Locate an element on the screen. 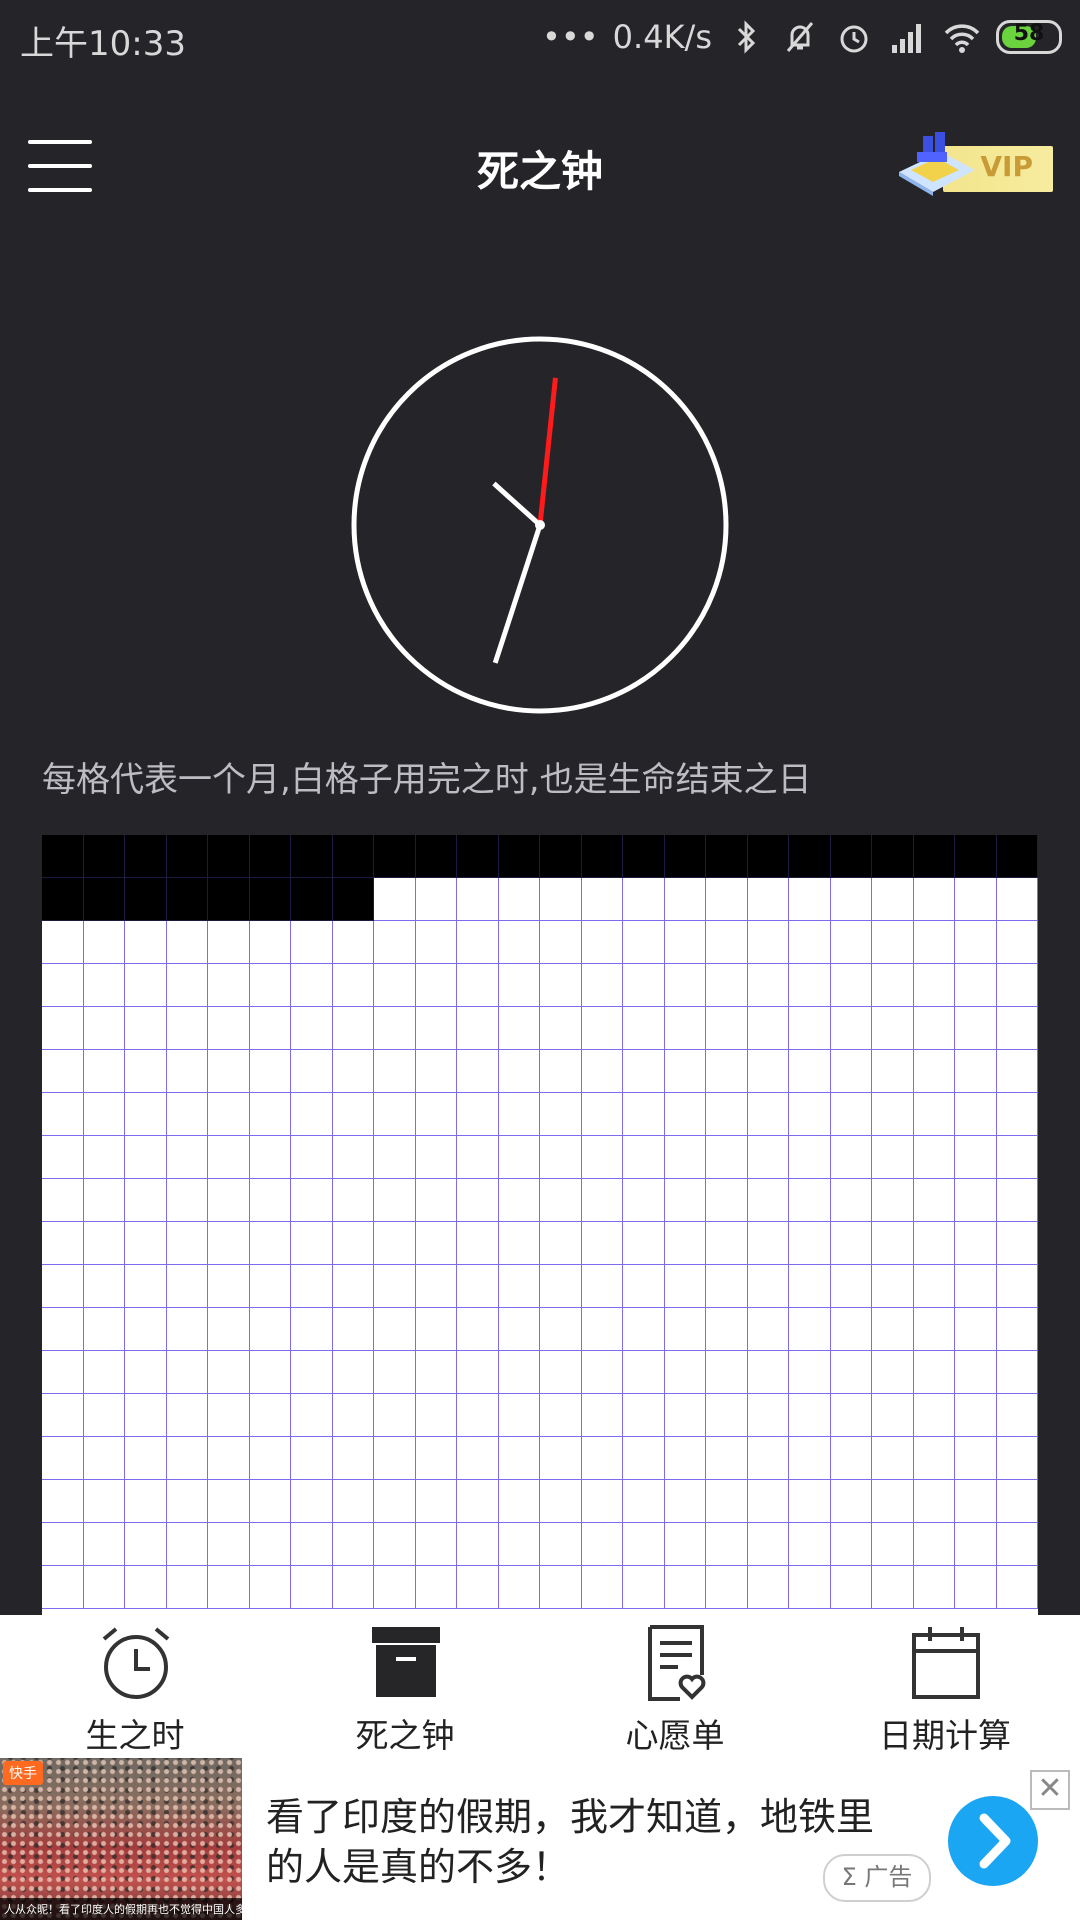 The height and width of the screenshot is (1920, 1080). ad-open-button is located at coordinates (993, 1841).